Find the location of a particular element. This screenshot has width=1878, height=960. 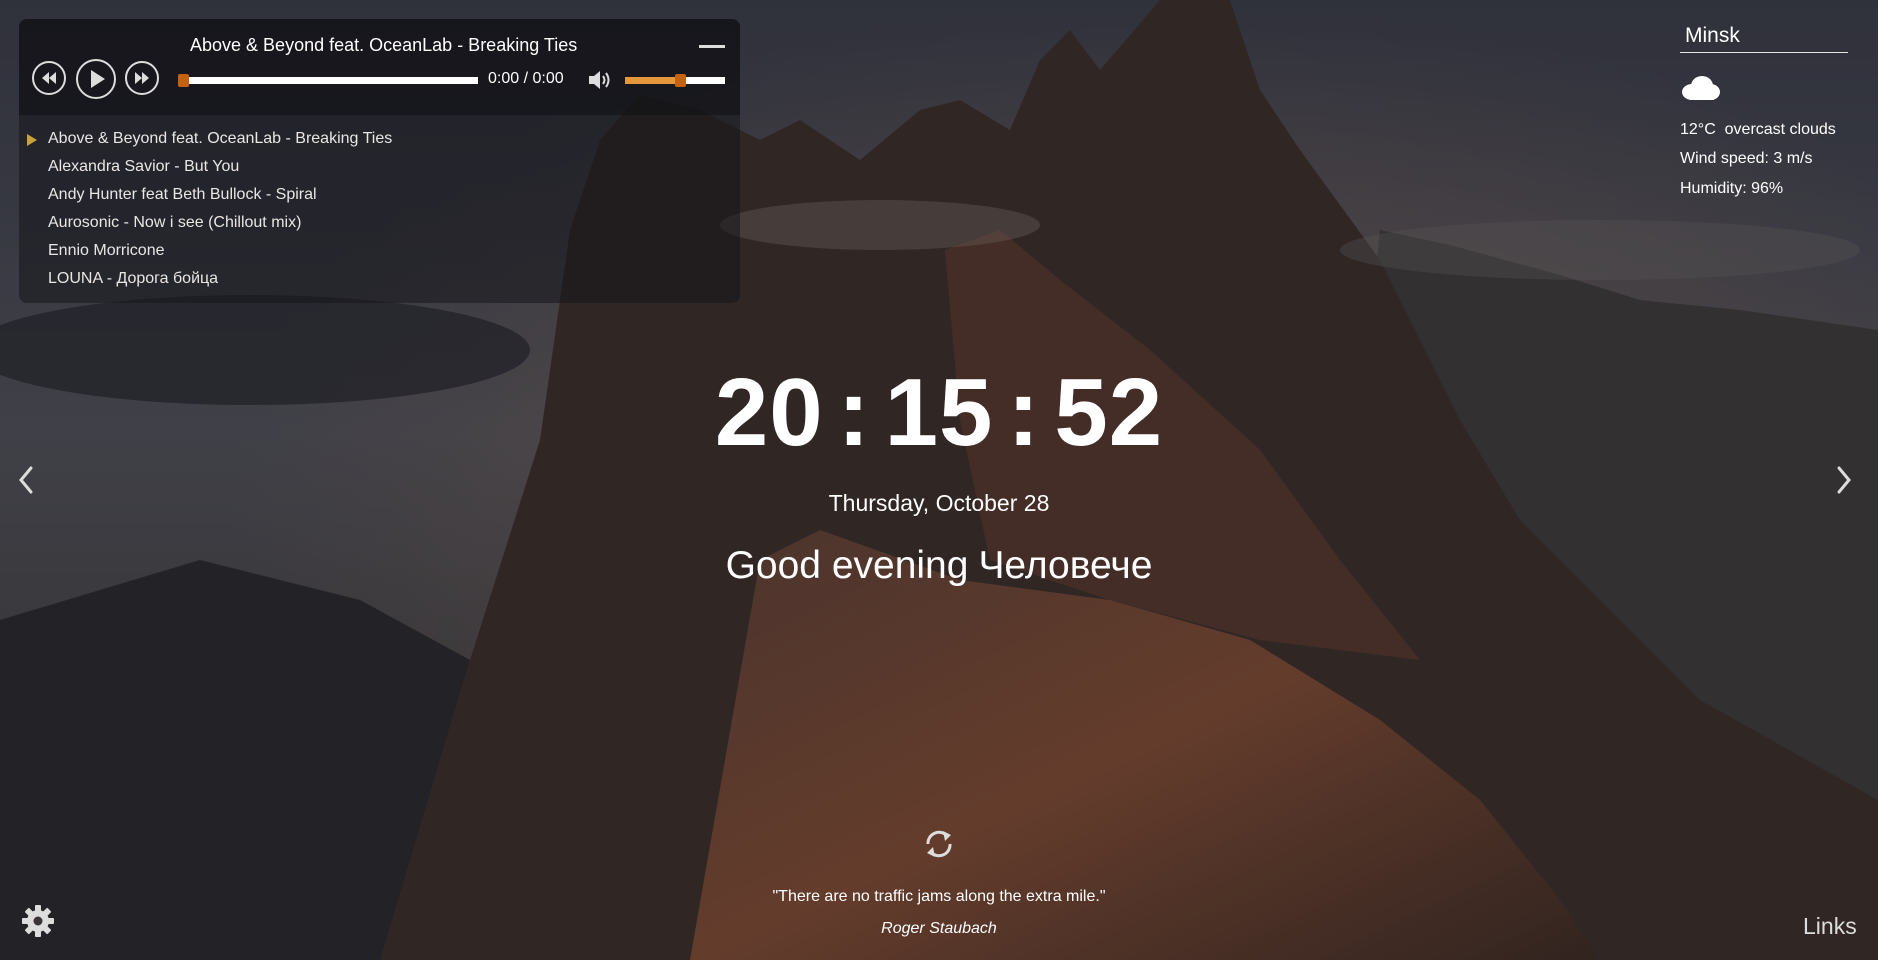

playlist-item: Aurosonic - Now i see (Chillout mix) is located at coordinates (379, 223).